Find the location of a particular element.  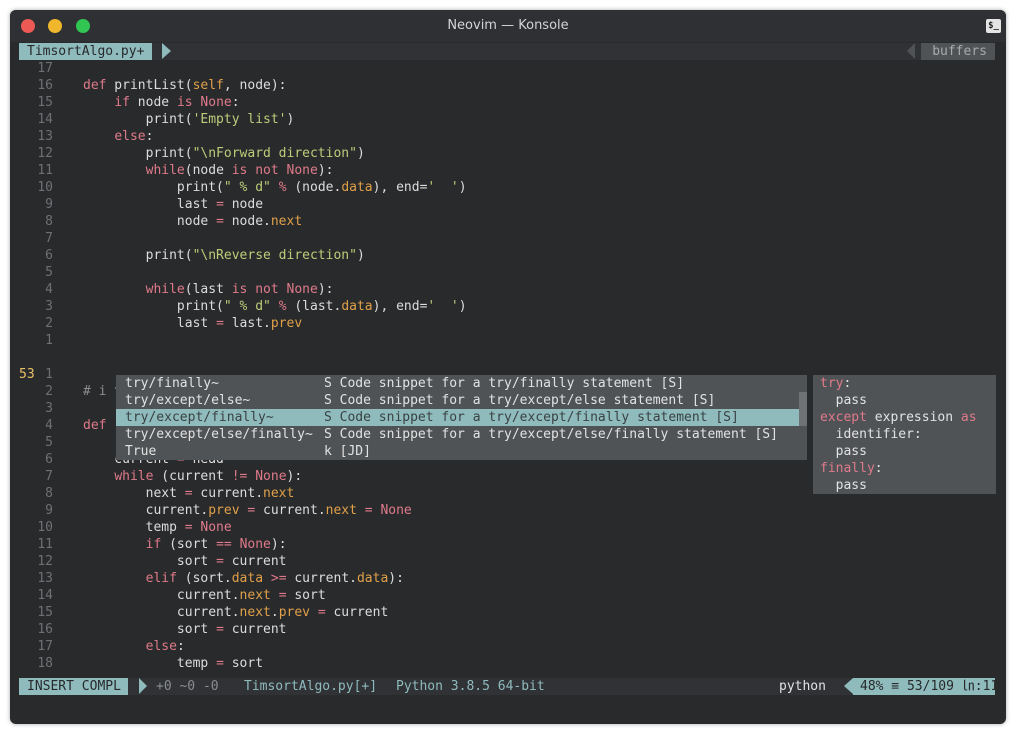

code-line: 2 last = last.prev is located at coordinates (507, 323).